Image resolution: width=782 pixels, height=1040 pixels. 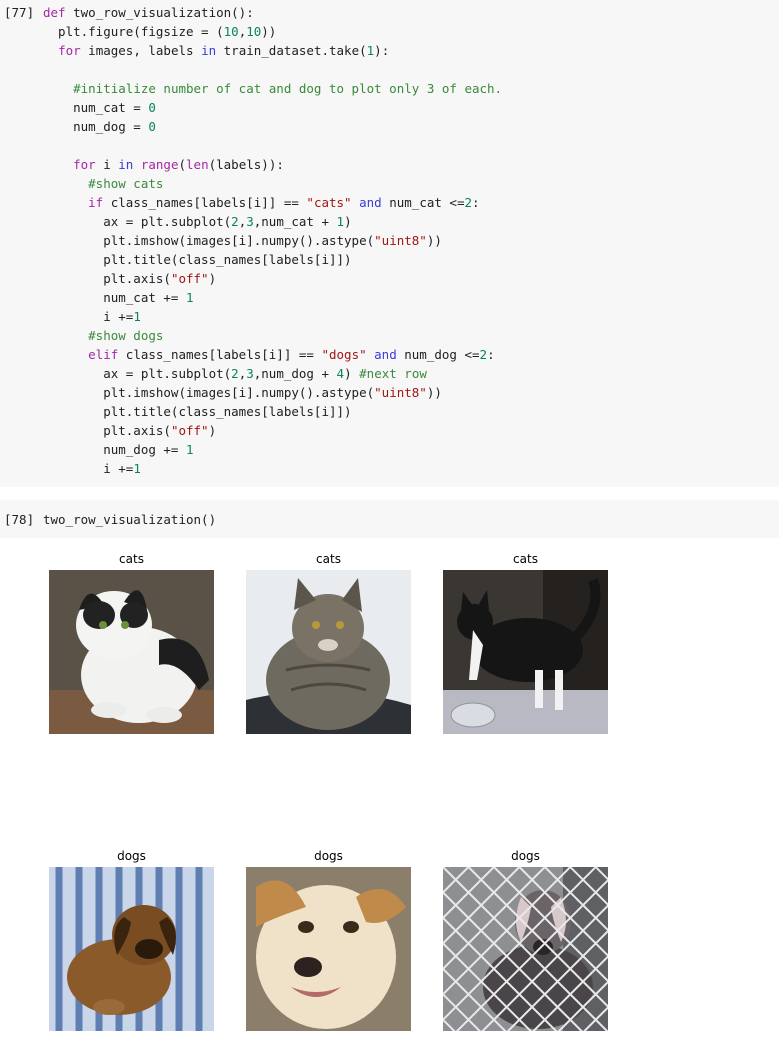 What do you see at coordinates (99, 107) in the screenshot?
I see `code-line: num_cat = 0` at bounding box center [99, 107].